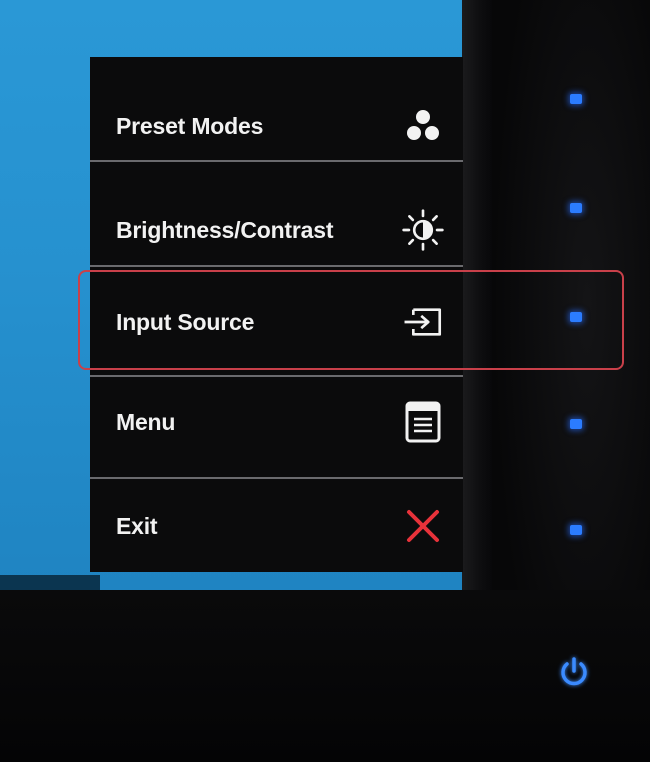 The image size is (650, 762). I want to click on osd-item-label: Menu, so click(146, 421).